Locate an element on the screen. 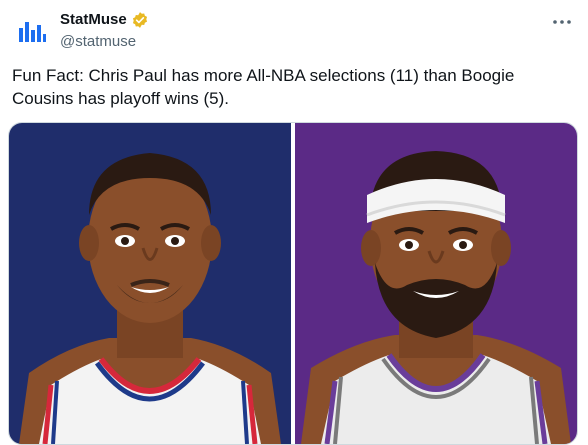 Image resolution: width=588 pixels, height=445 pixels. author-avatar is located at coordinates (32, 32).